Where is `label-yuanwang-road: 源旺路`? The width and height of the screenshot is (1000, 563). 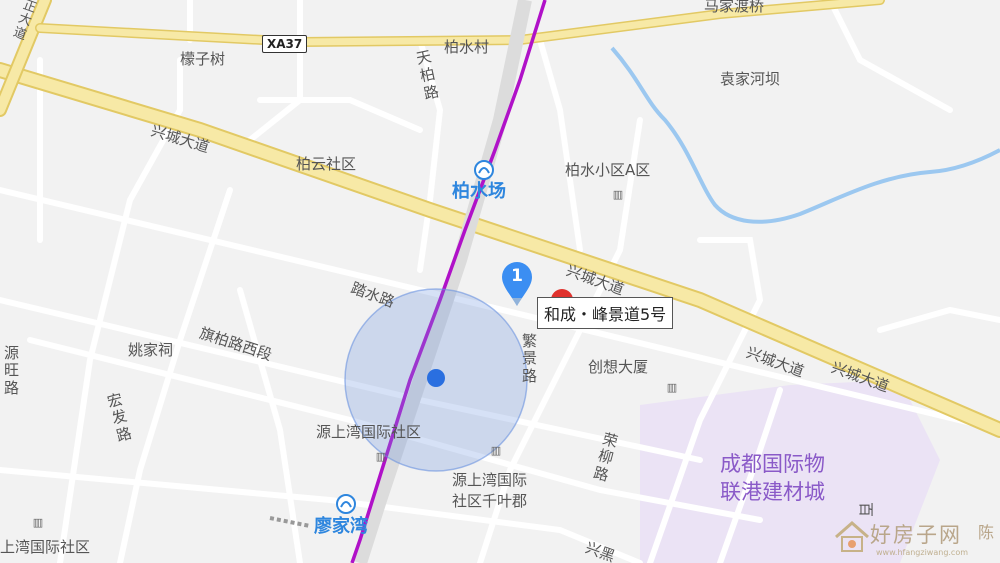 label-yuanwang-road: 源旺路 is located at coordinates (12, 370).